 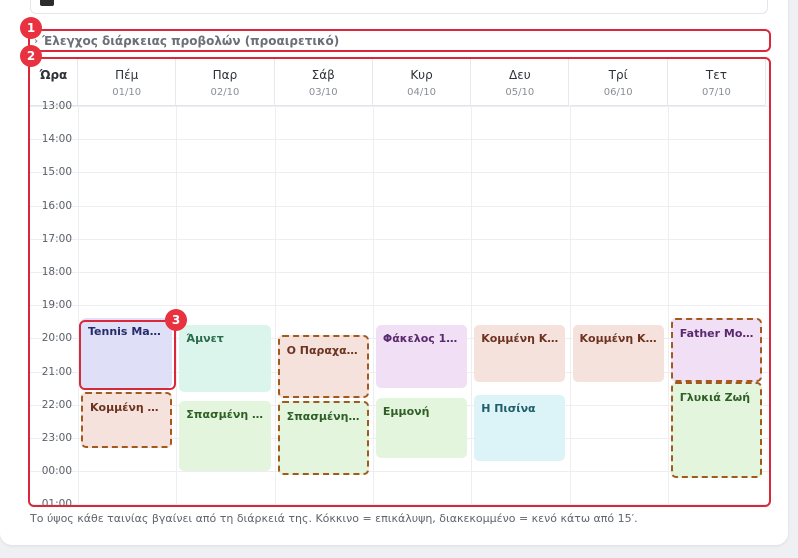 I want to click on day-header: Δευ 05/10, so click(x=520, y=82).